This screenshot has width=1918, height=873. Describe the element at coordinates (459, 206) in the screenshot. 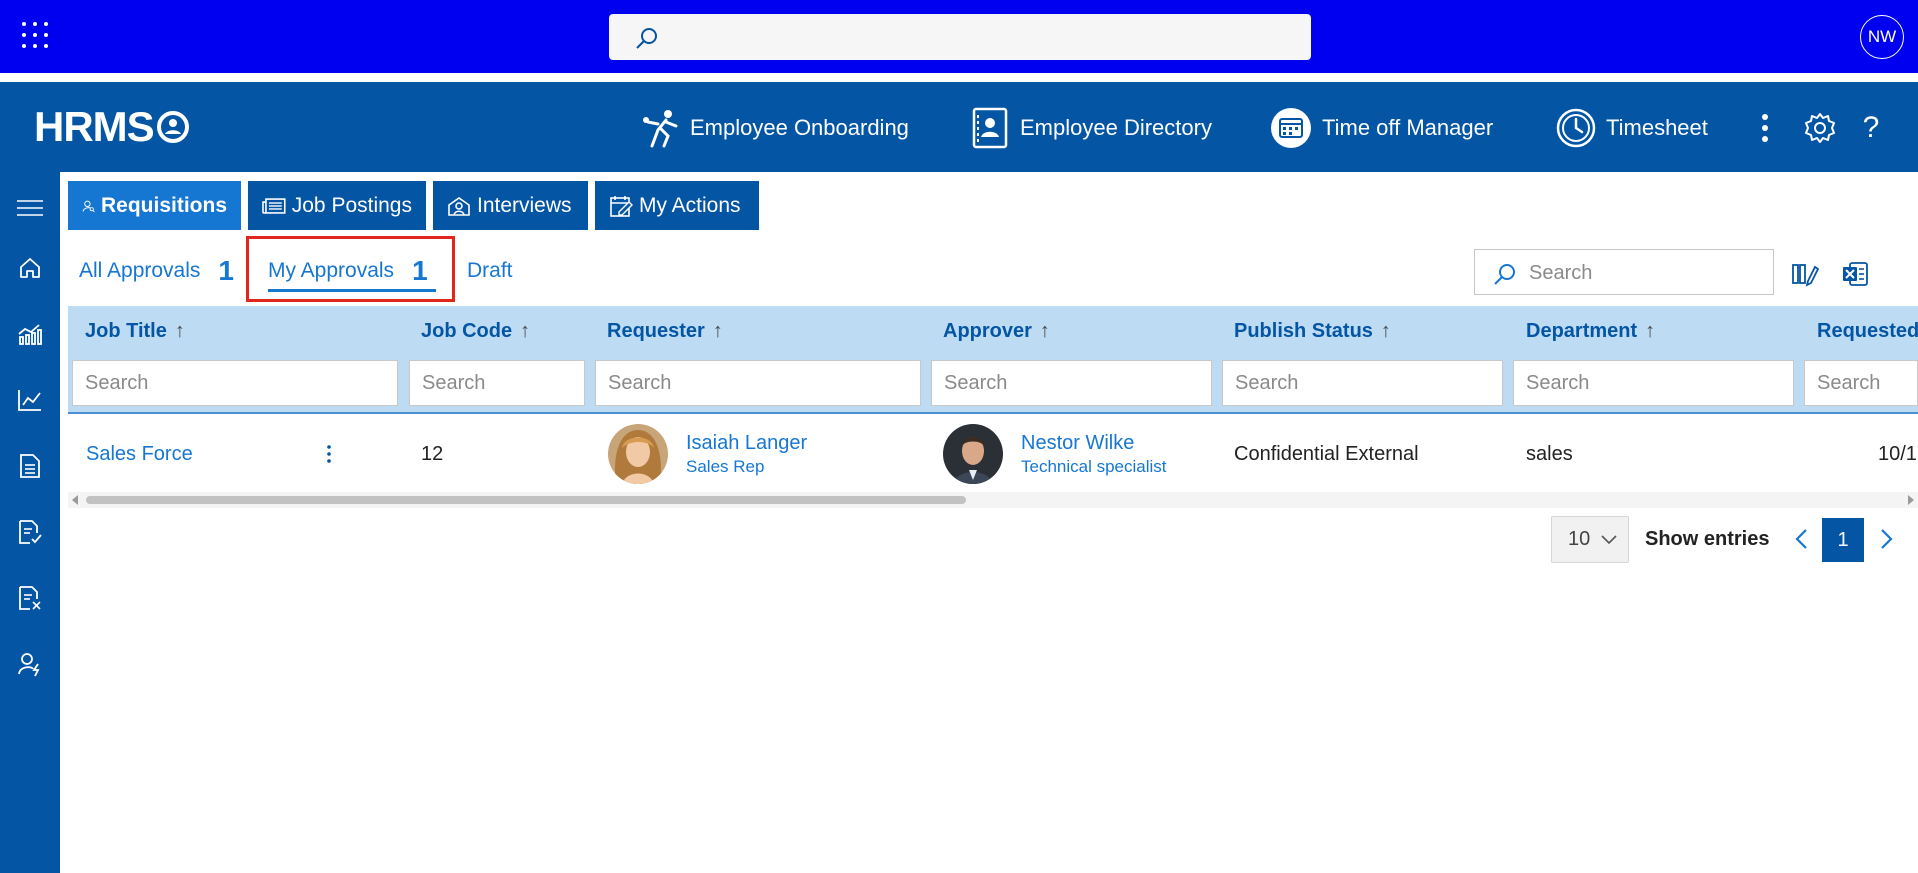

I see `interview-icon` at that location.